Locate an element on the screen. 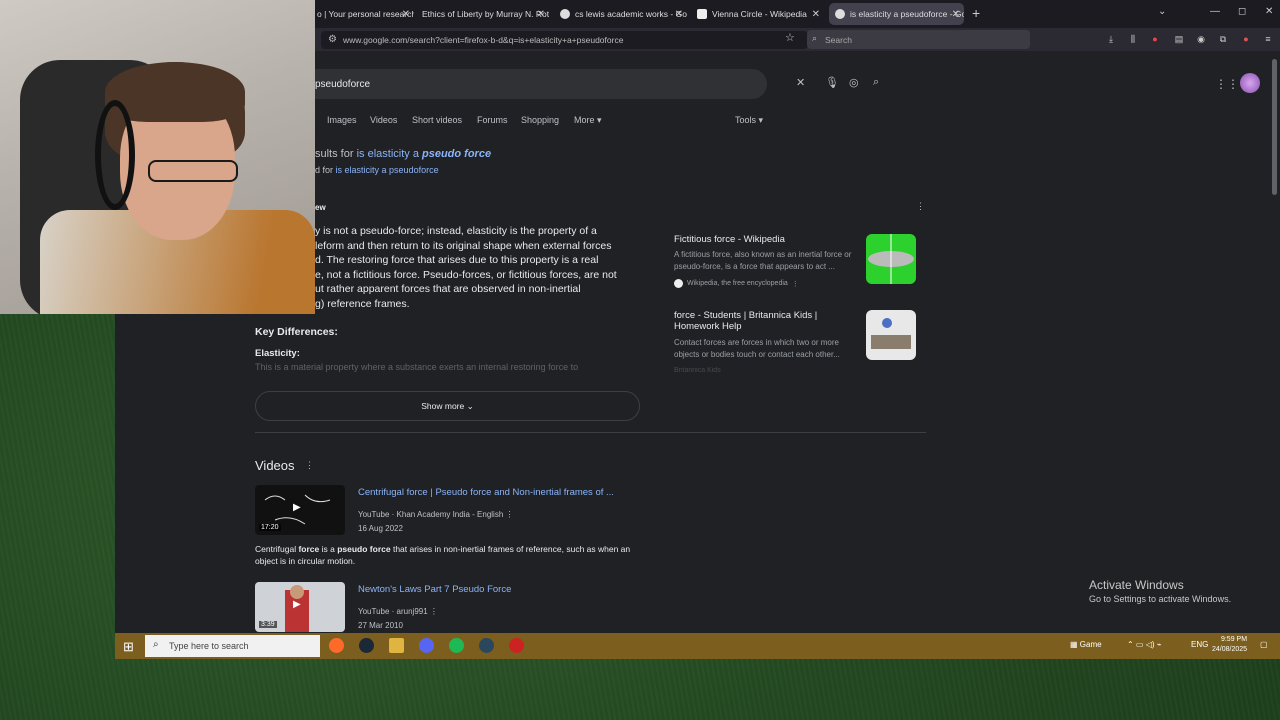 The height and width of the screenshot is (720, 1280). filter-short-videos: Short videos is located at coordinates (437, 120).